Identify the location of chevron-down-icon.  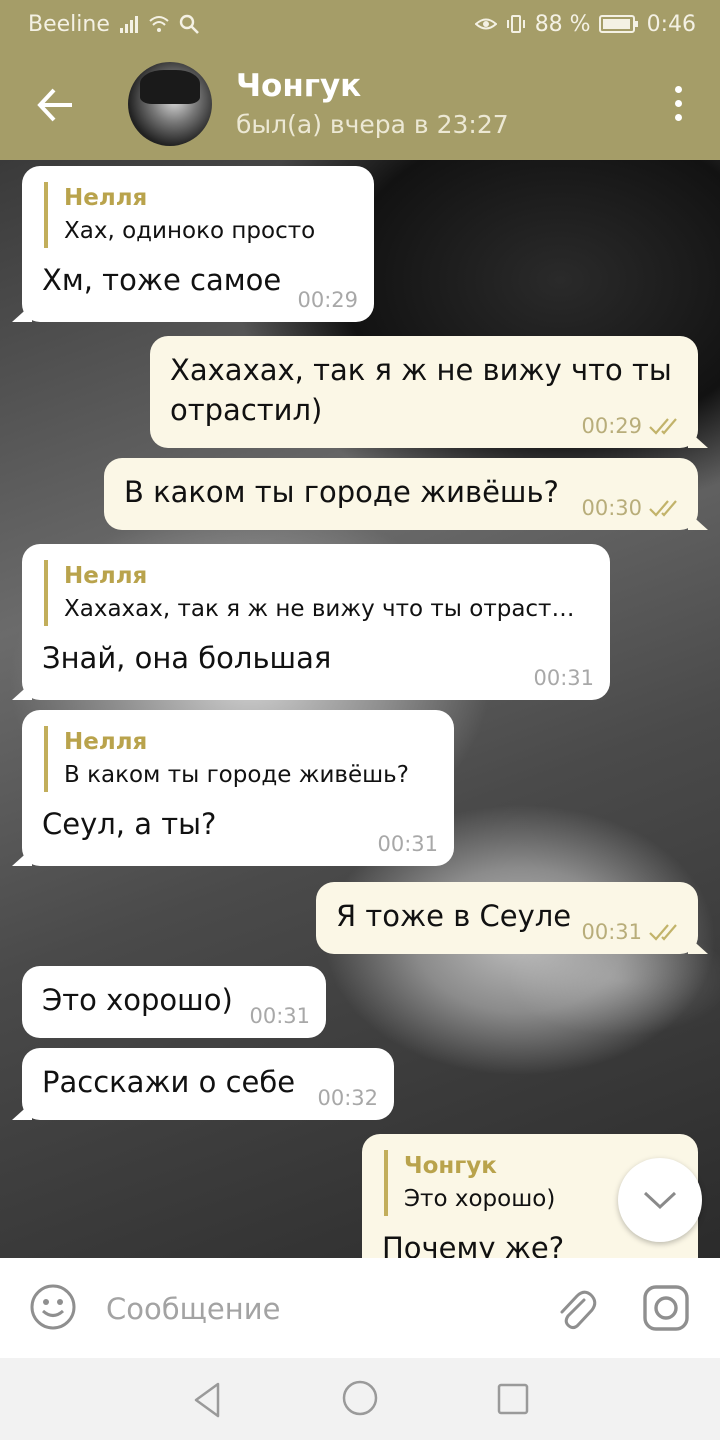
(660, 1200).